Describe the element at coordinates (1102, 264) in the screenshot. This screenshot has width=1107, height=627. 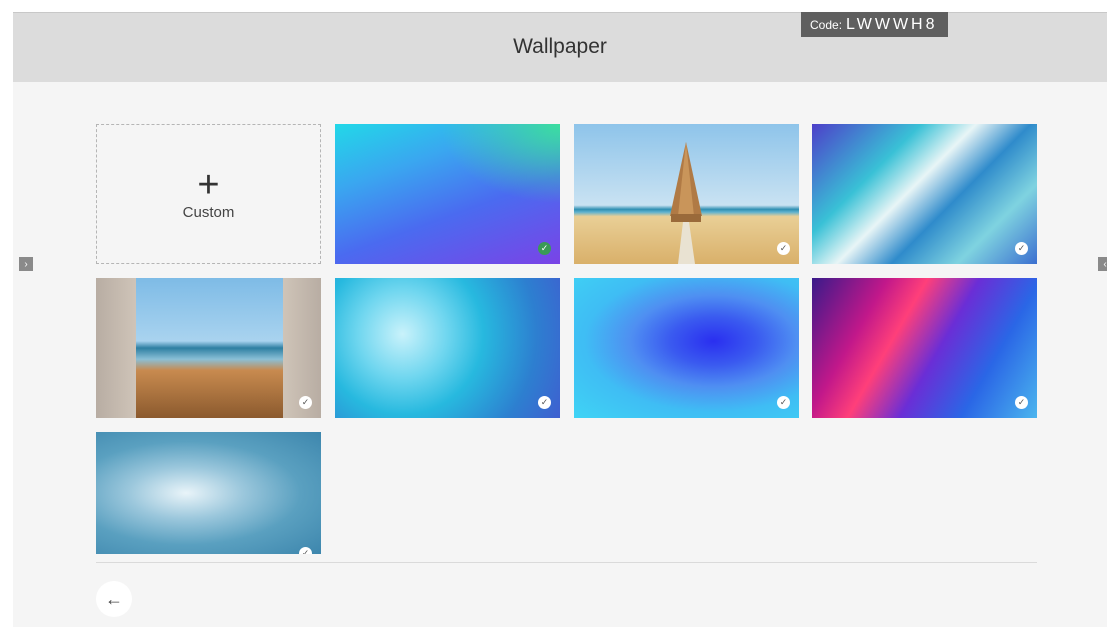
I see `right-edge-toggle-button: ‹` at that location.